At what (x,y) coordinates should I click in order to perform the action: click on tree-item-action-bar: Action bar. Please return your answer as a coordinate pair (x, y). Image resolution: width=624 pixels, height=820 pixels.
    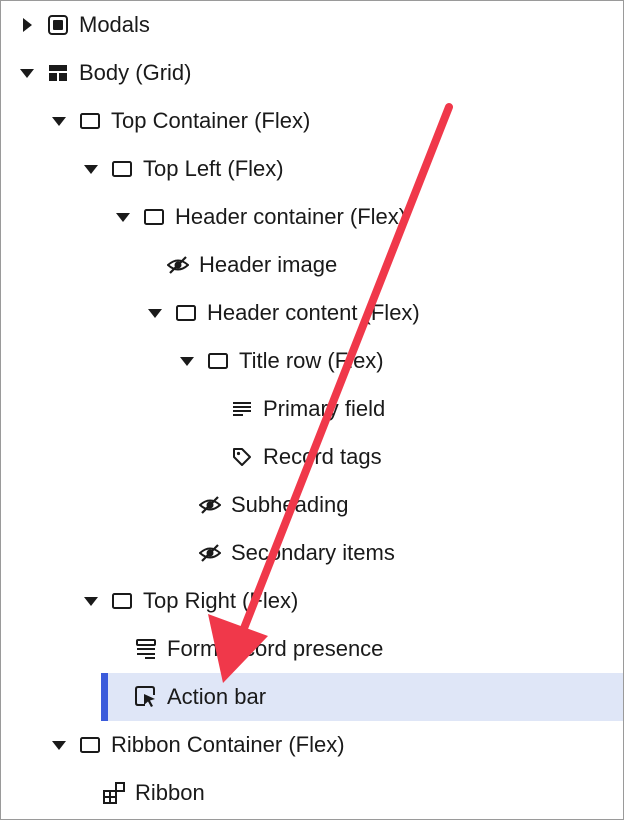
    Looking at the image, I should click on (362, 697).